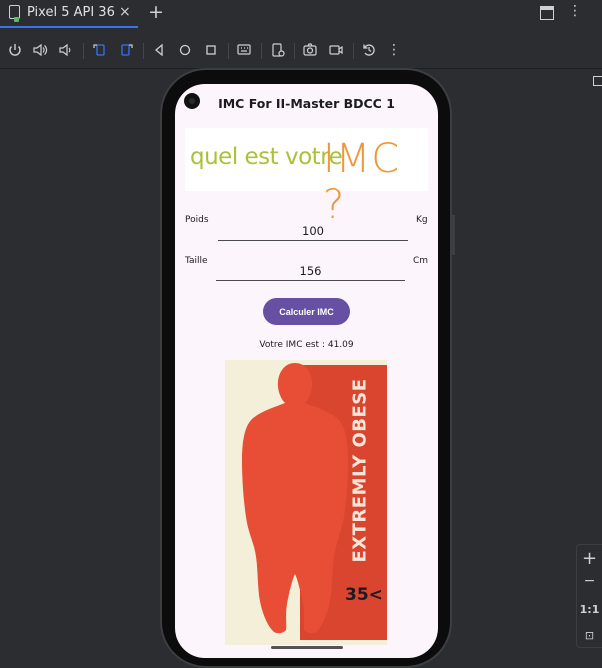 The width and height of the screenshot is (602, 668). Describe the element at coordinates (306, 502) in the screenshot. I see `bmi-category-image: EXTREMLY OBESE 35<` at that location.